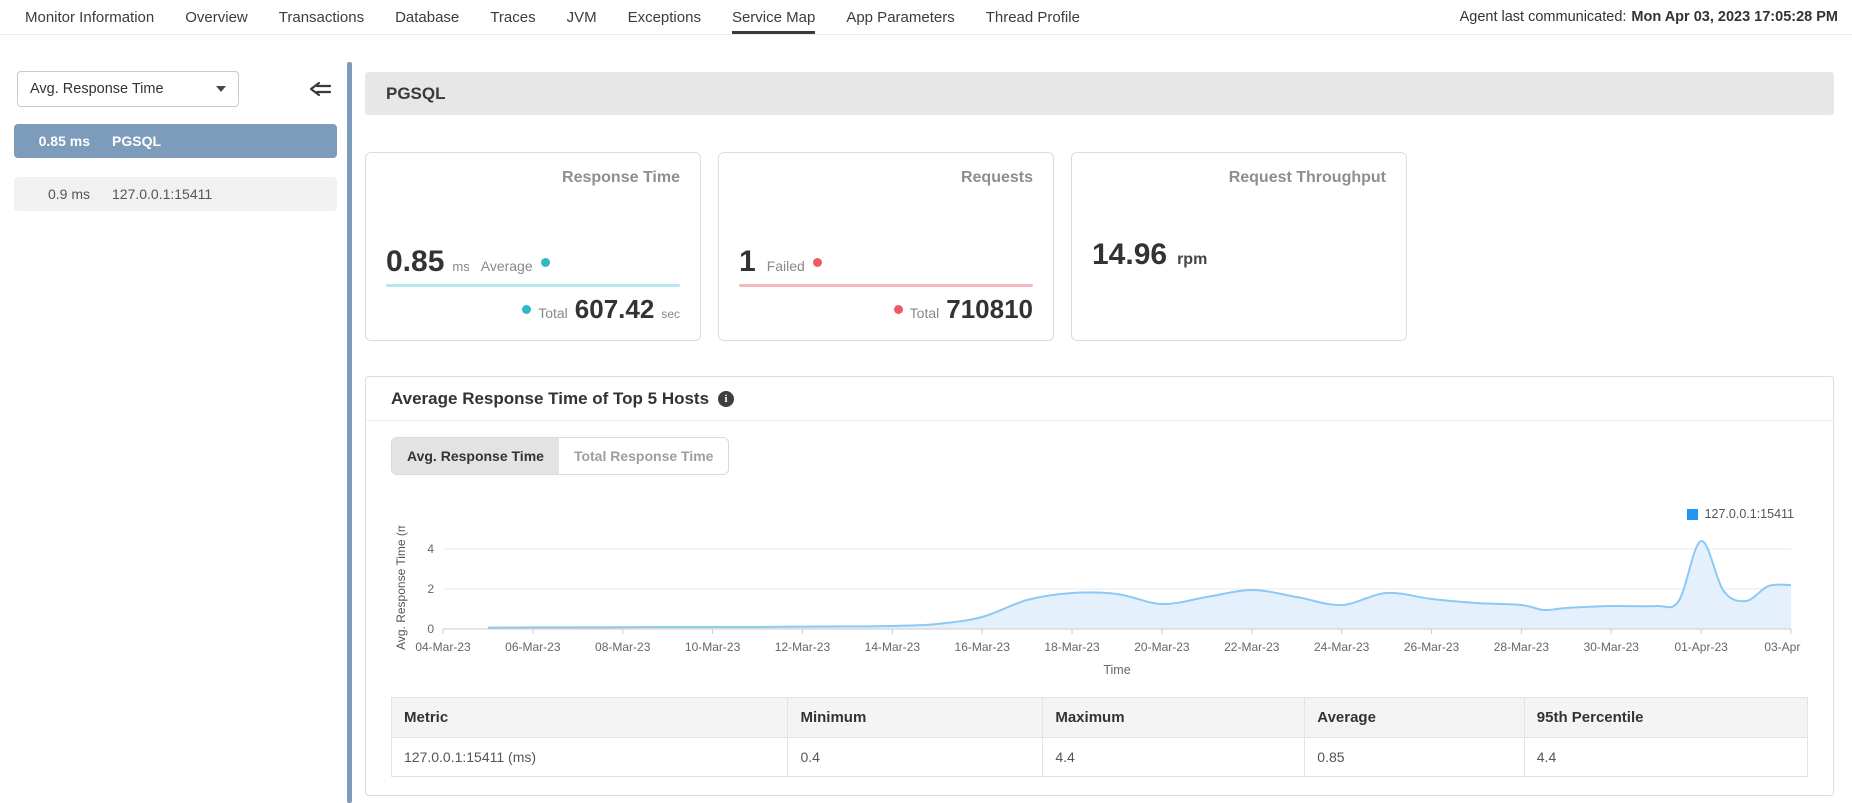  What do you see at coordinates (670, 314) in the screenshot?
I see `card-total-unit: sec` at bounding box center [670, 314].